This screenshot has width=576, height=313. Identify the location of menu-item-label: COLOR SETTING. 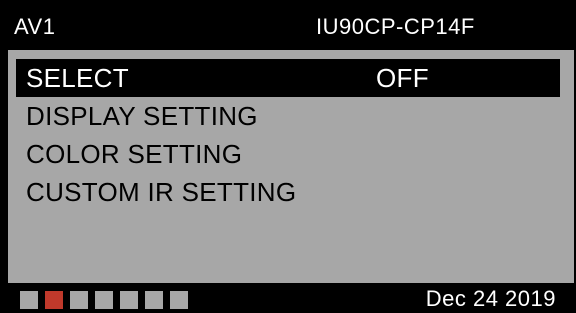
(134, 154).